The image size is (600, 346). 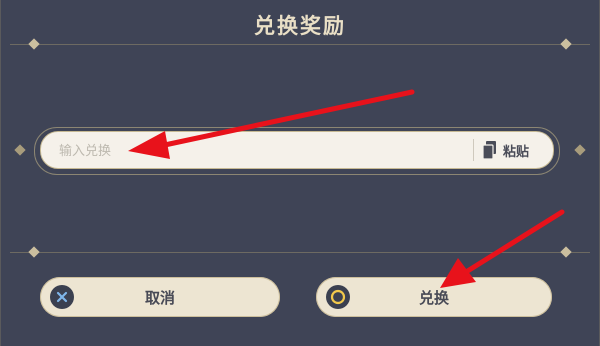 I want to click on frame-left-edge, so click(x=0, y=173).